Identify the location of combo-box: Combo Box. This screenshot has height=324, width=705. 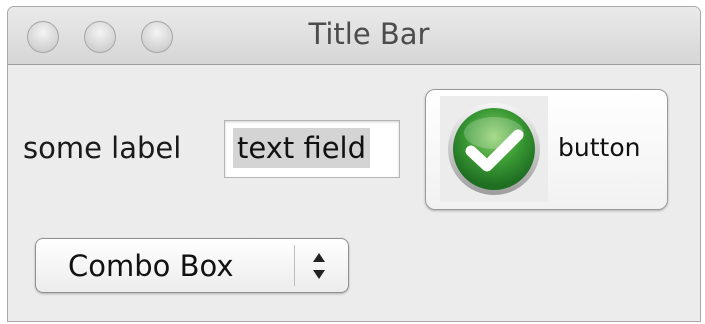
(192, 265).